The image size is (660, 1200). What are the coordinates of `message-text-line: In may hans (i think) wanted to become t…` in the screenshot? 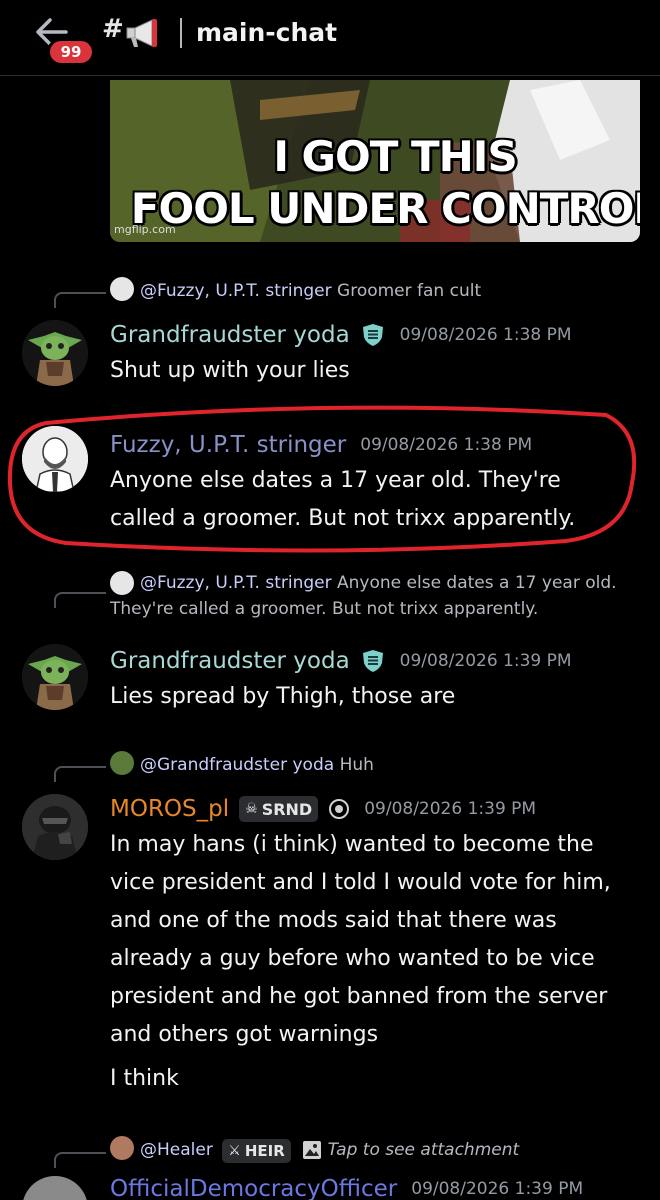 It's located at (352, 844).